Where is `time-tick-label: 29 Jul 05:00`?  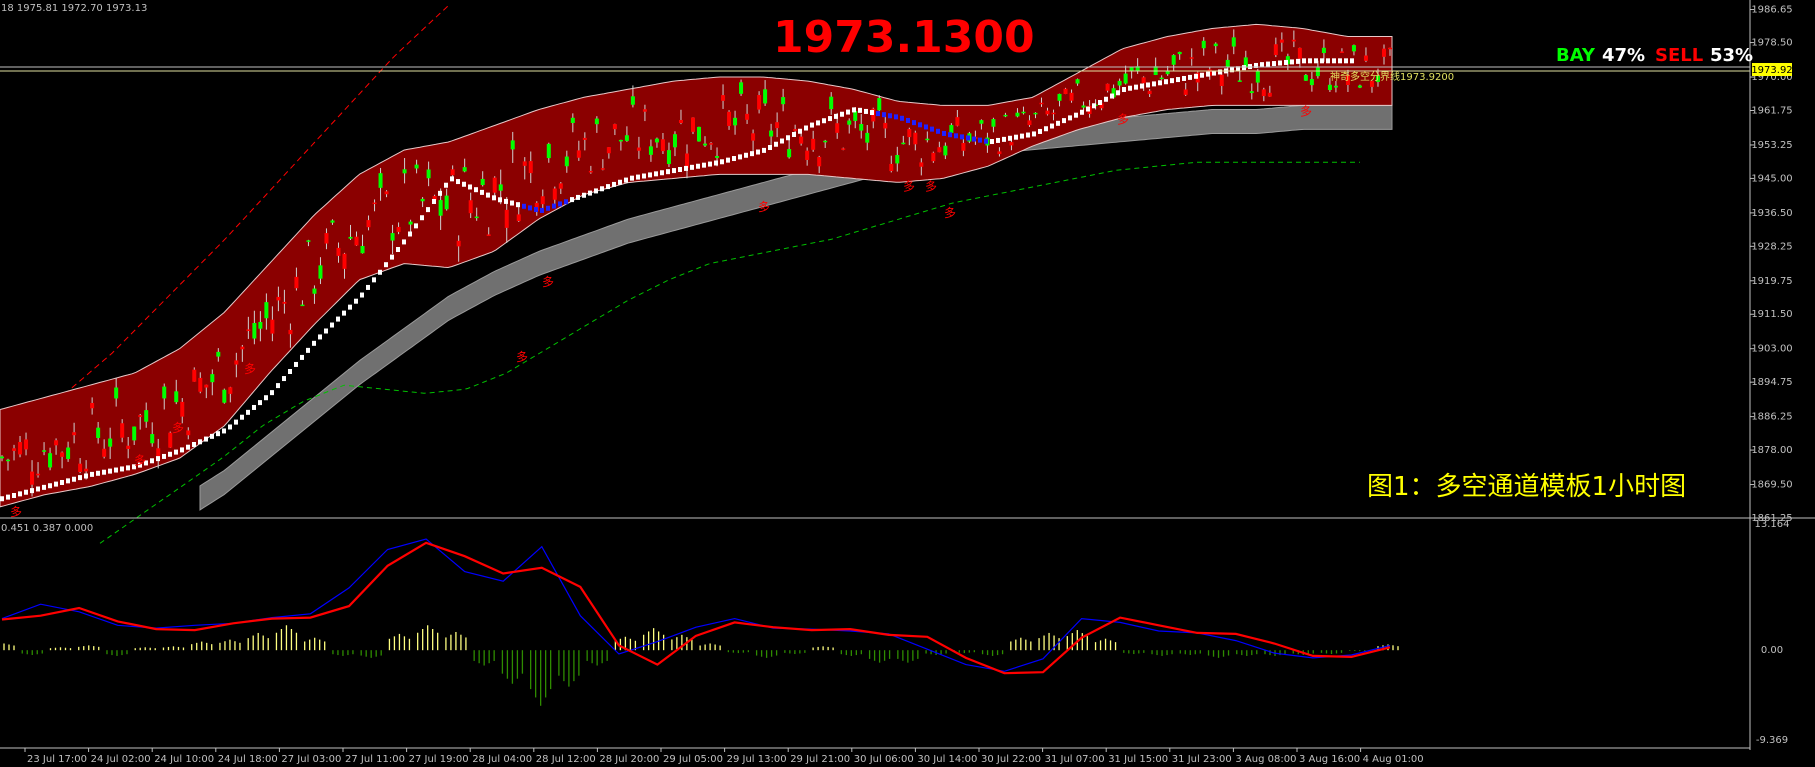
time-tick-label: 29 Jul 05:00 is located at coordinates (693, 759).